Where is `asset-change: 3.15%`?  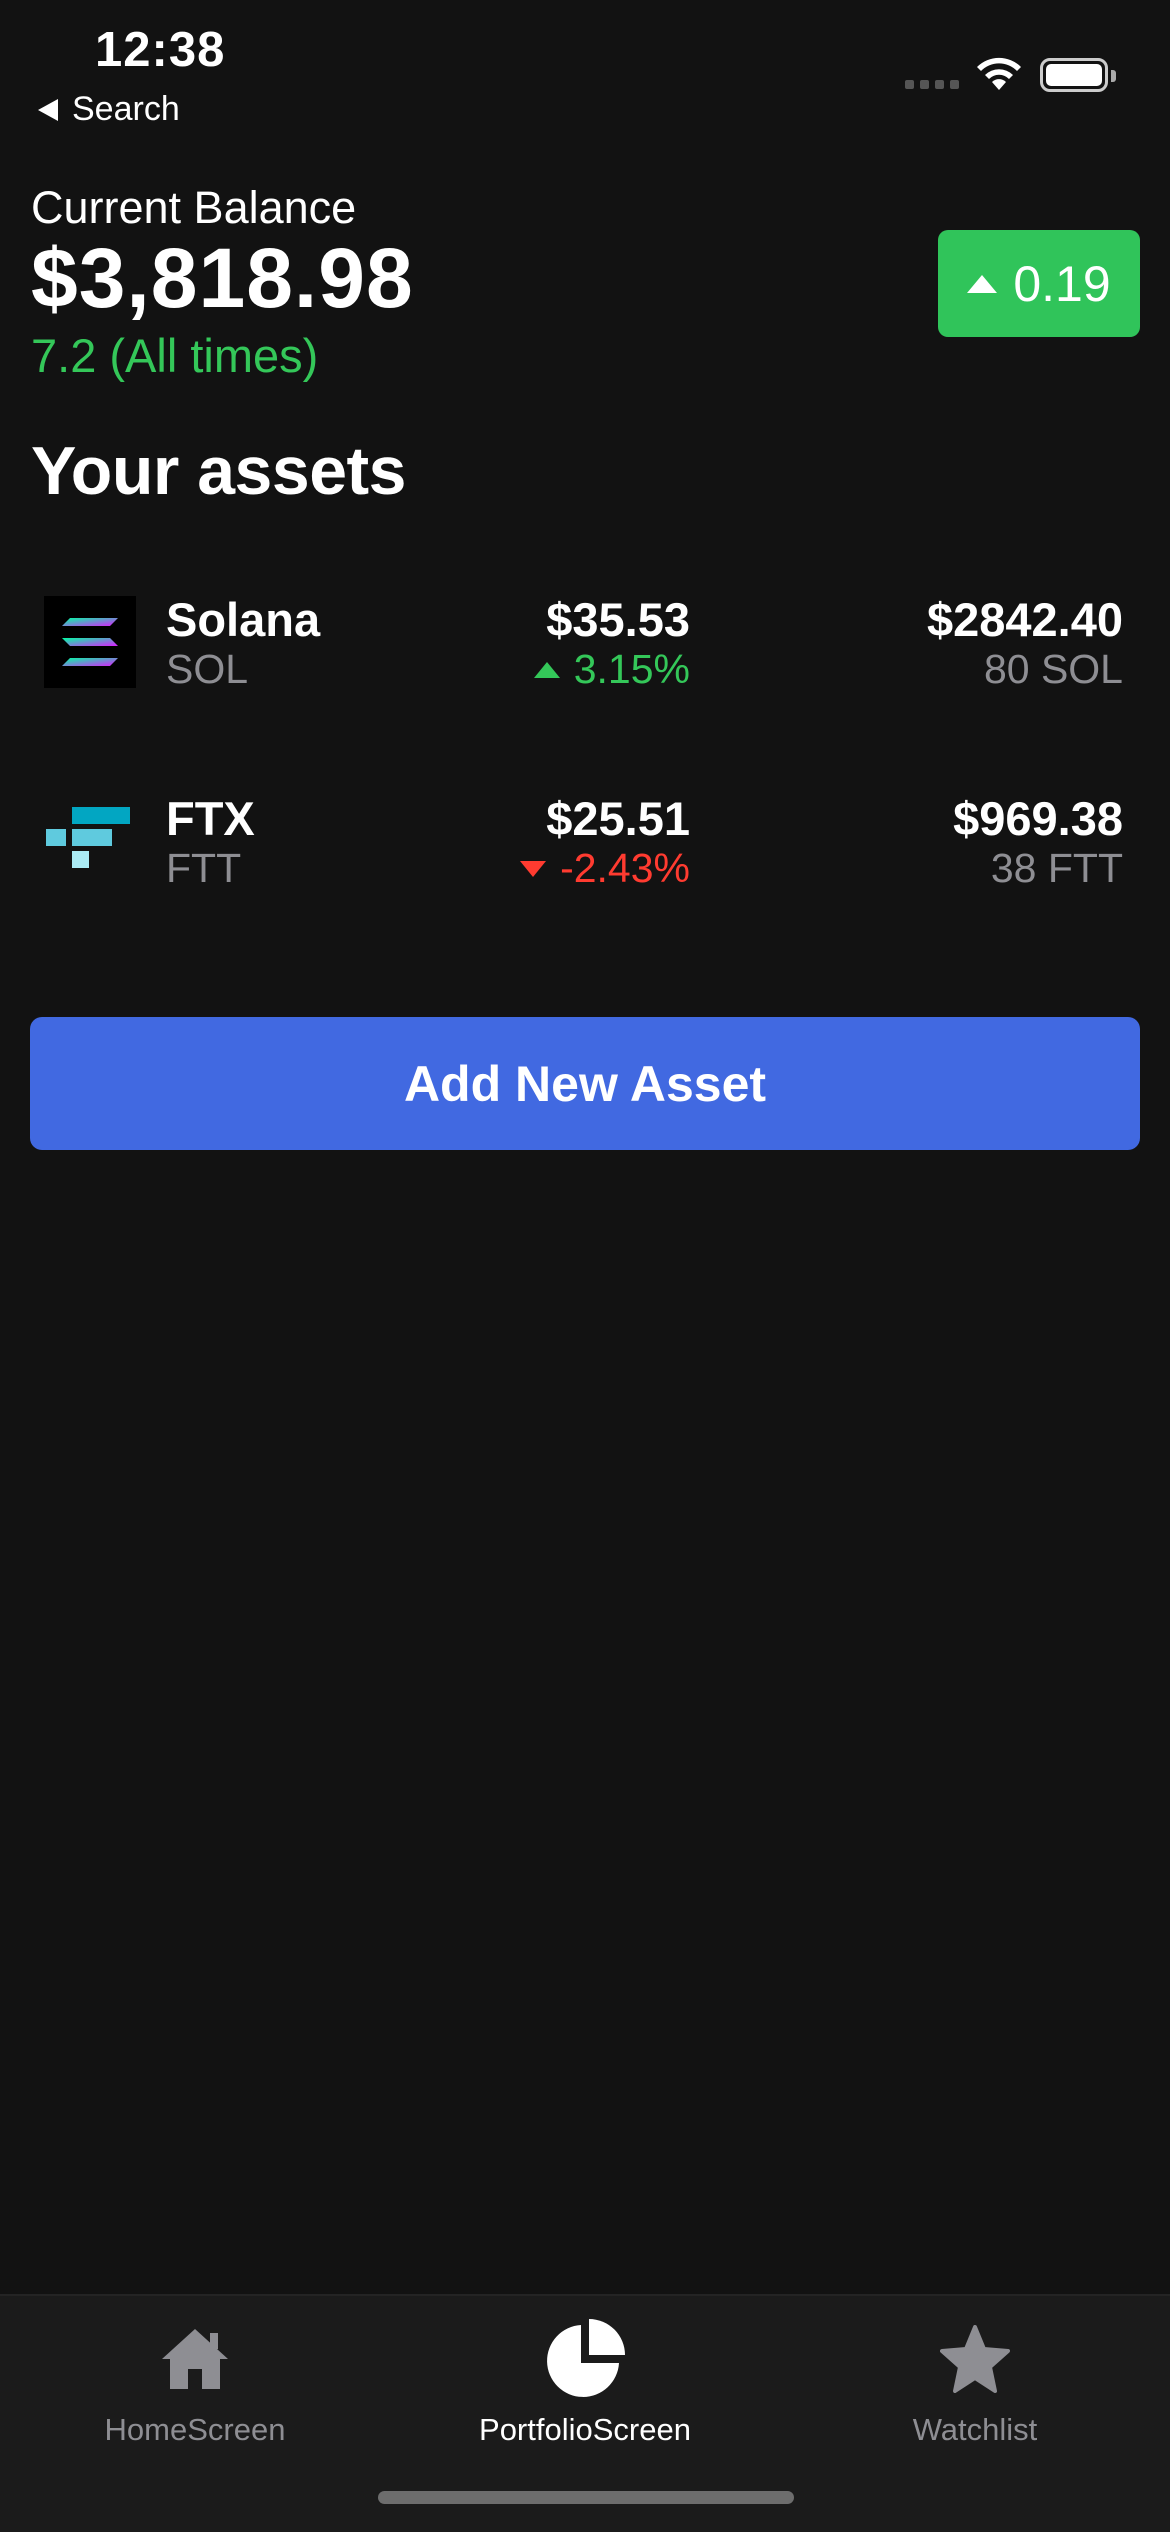
asset-change: 3.15% is located at coordinates (611, 669).